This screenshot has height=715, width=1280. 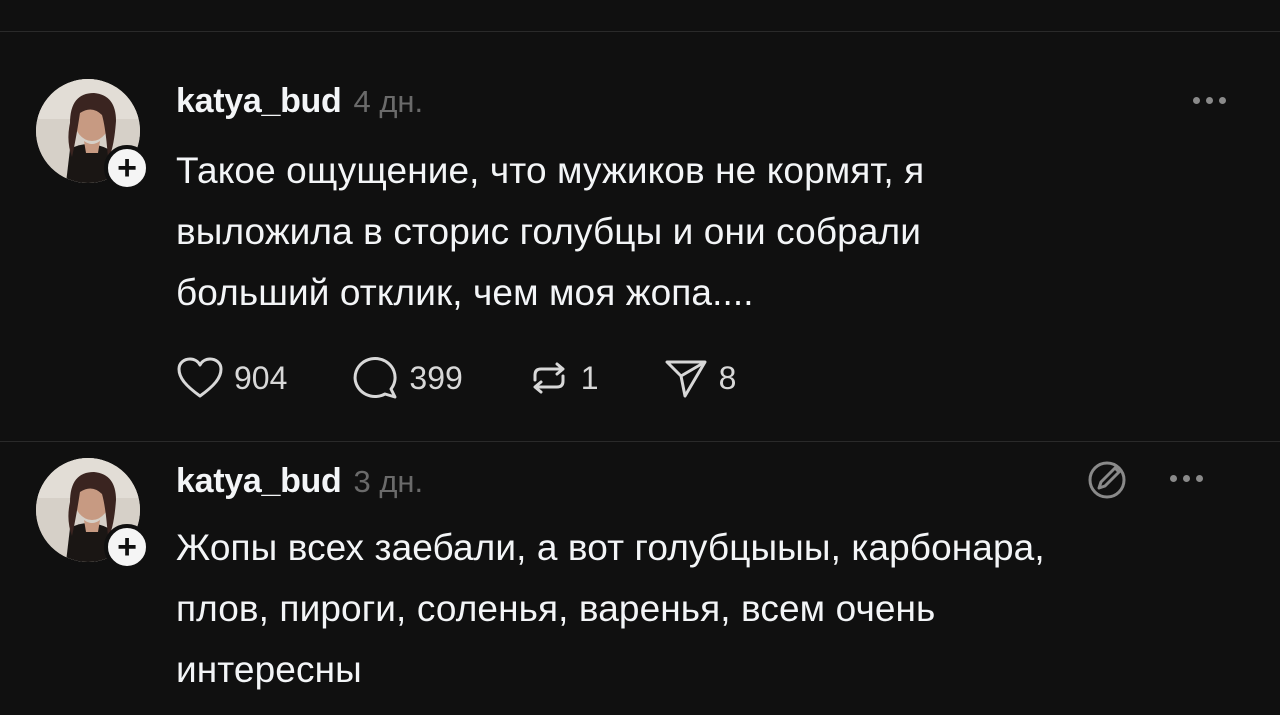 I want to click on post-text-line: Такое ощущение, что мужиков не кормят, я, so click(x=550, y=170).